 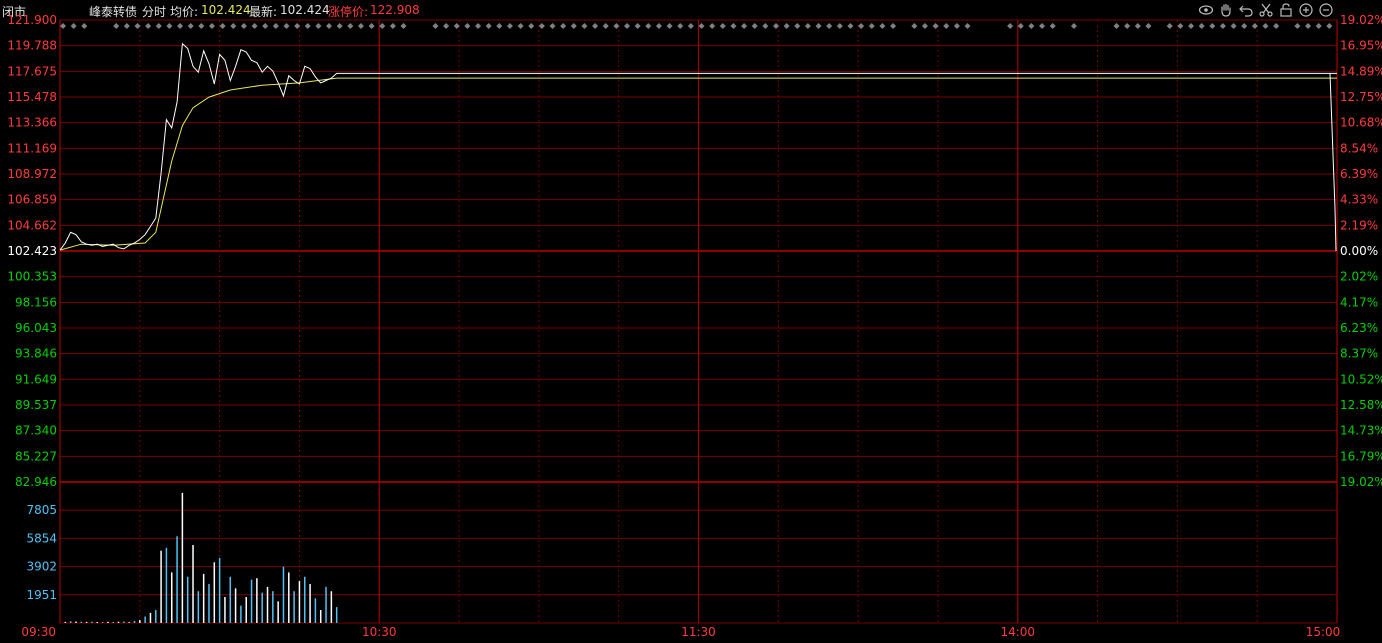 What do you see at coordinates (1361, 379) in the screenshot?
I see `percent-tick-label: 10.52%` at bounding box center [1361, 379].